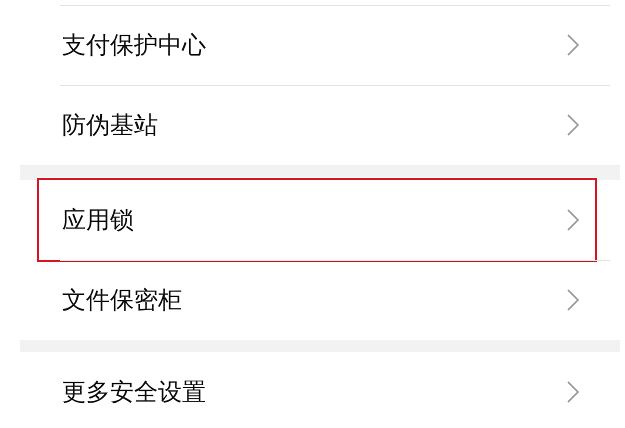 Image resolution: width=625 pixels, height=428 pixels. I want to click on row-label: 防伪基站, so click(110, 125).